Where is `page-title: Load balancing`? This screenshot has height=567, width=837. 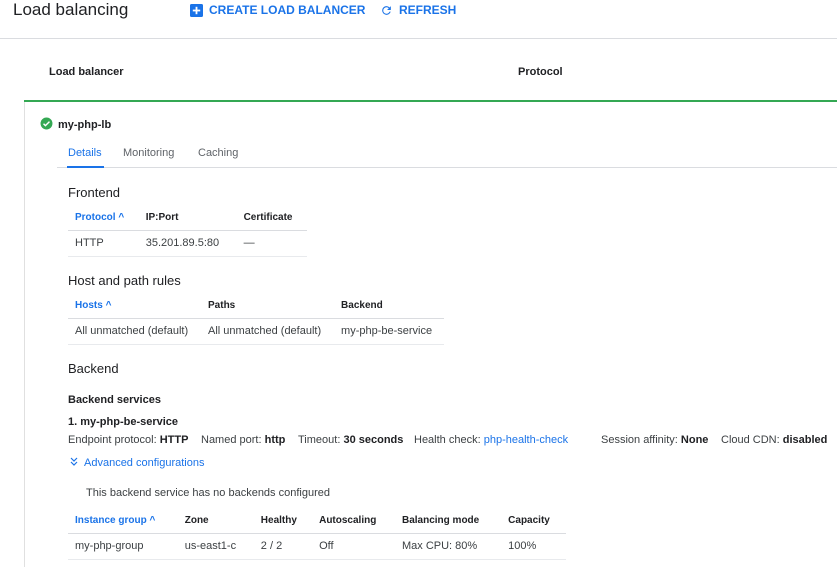
page-title: Load balancing is located at coordinates (71, 9).